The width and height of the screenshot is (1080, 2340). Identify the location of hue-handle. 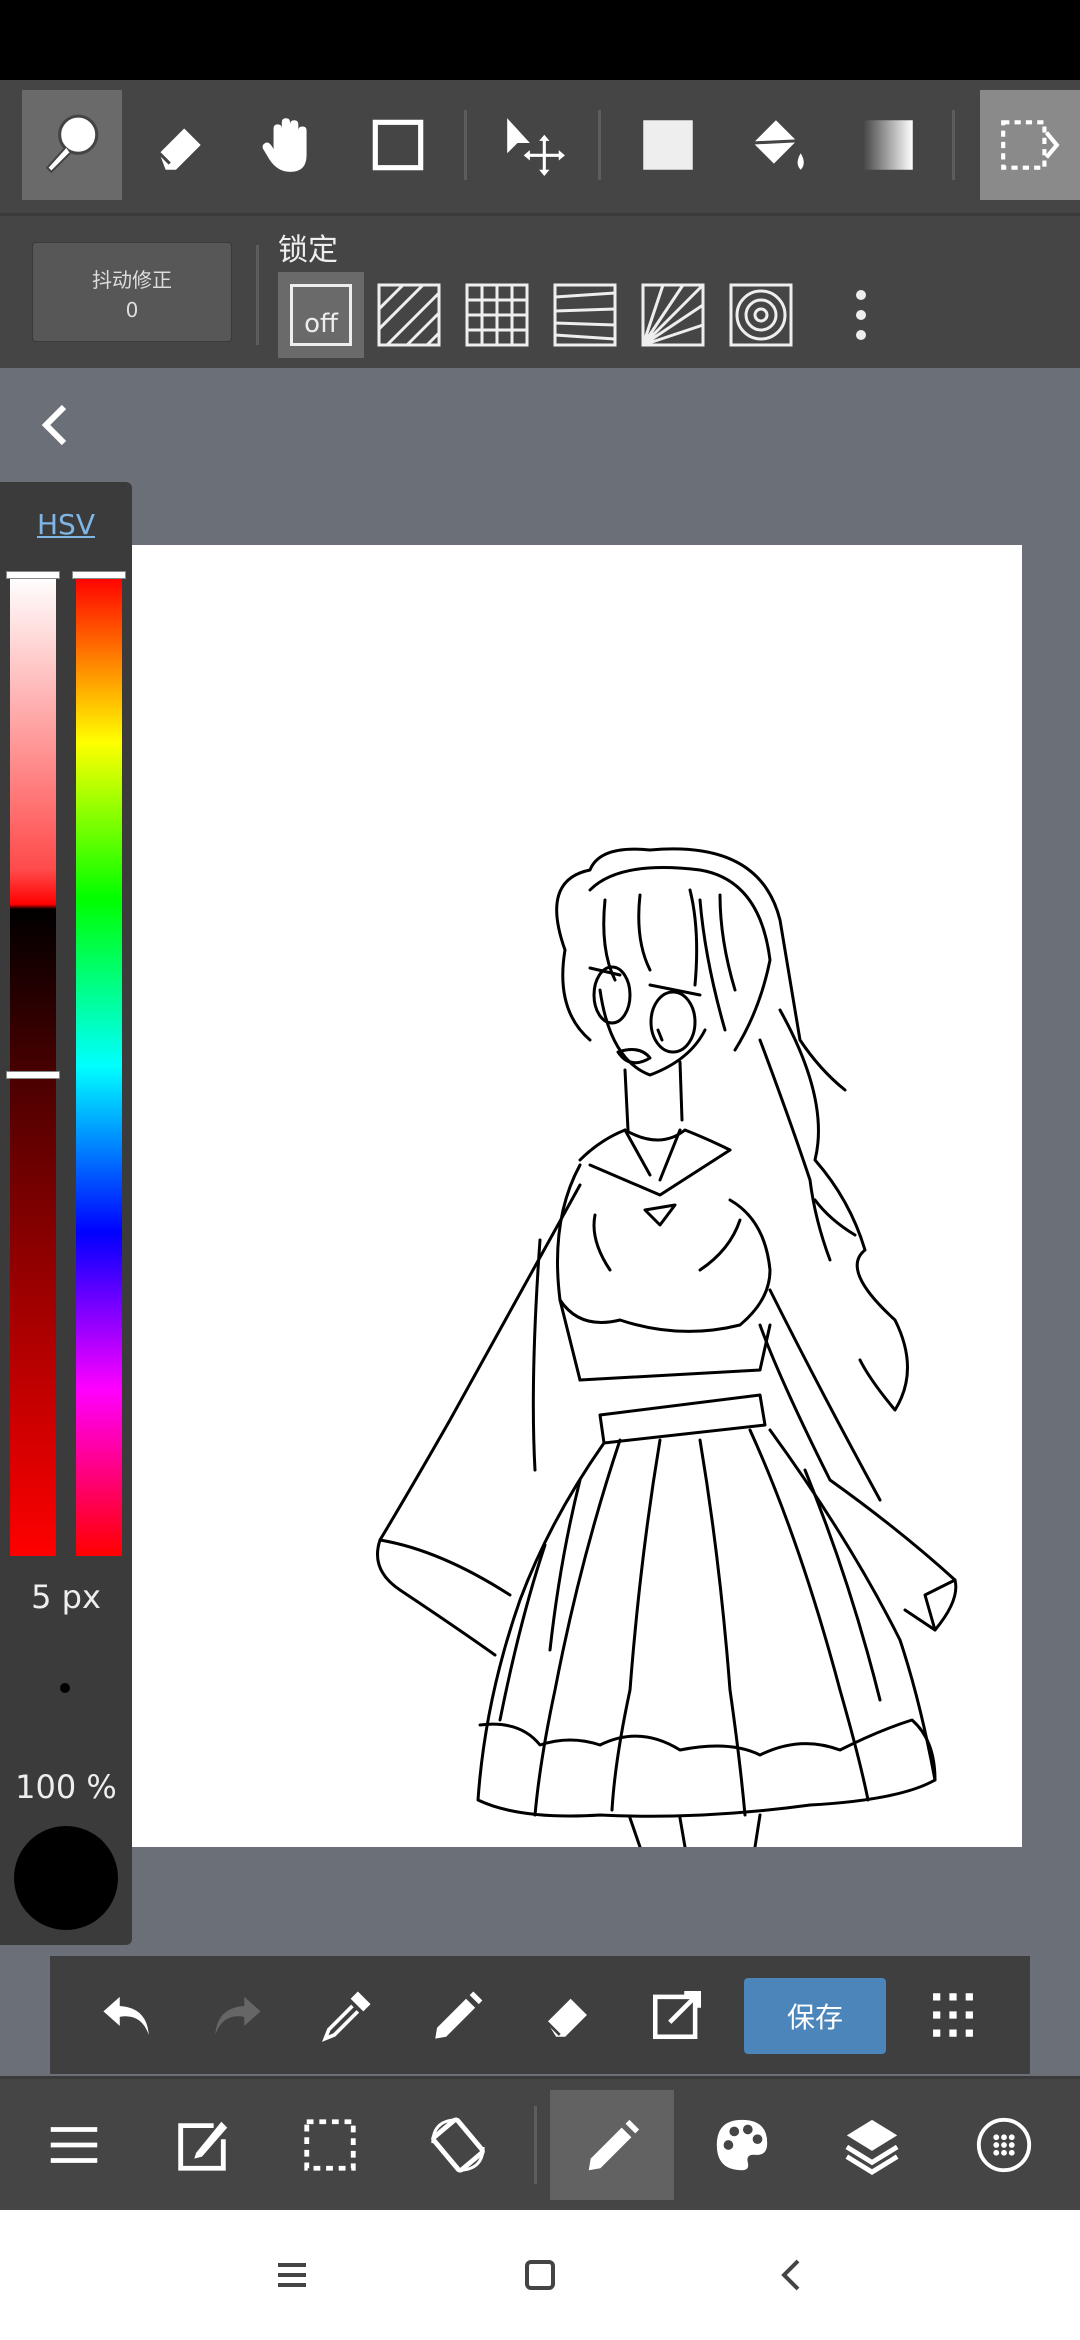
(99, 575).